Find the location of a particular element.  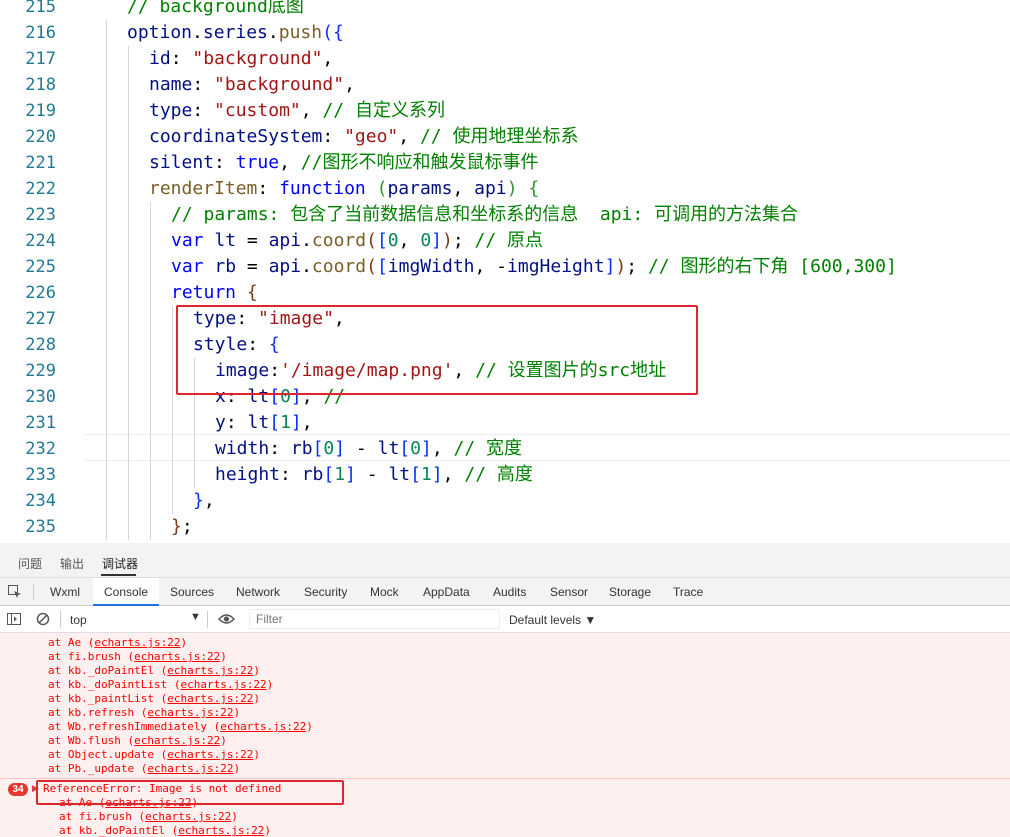

console-toolbar: top ▼ Default levels ▼ is located at coordinates (505, 619).